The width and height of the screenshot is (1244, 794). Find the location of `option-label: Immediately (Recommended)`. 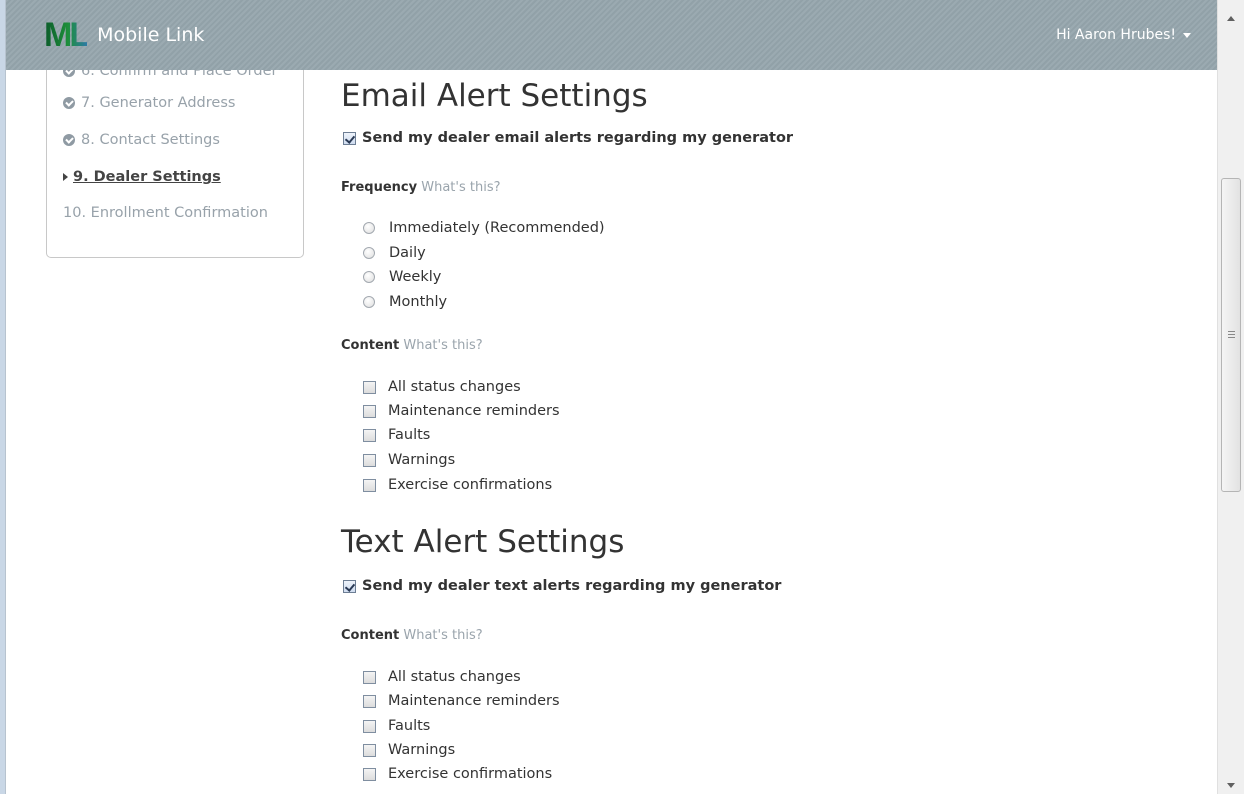

option-label: Immediately (Recommended) is located at coordinates (497, 228).